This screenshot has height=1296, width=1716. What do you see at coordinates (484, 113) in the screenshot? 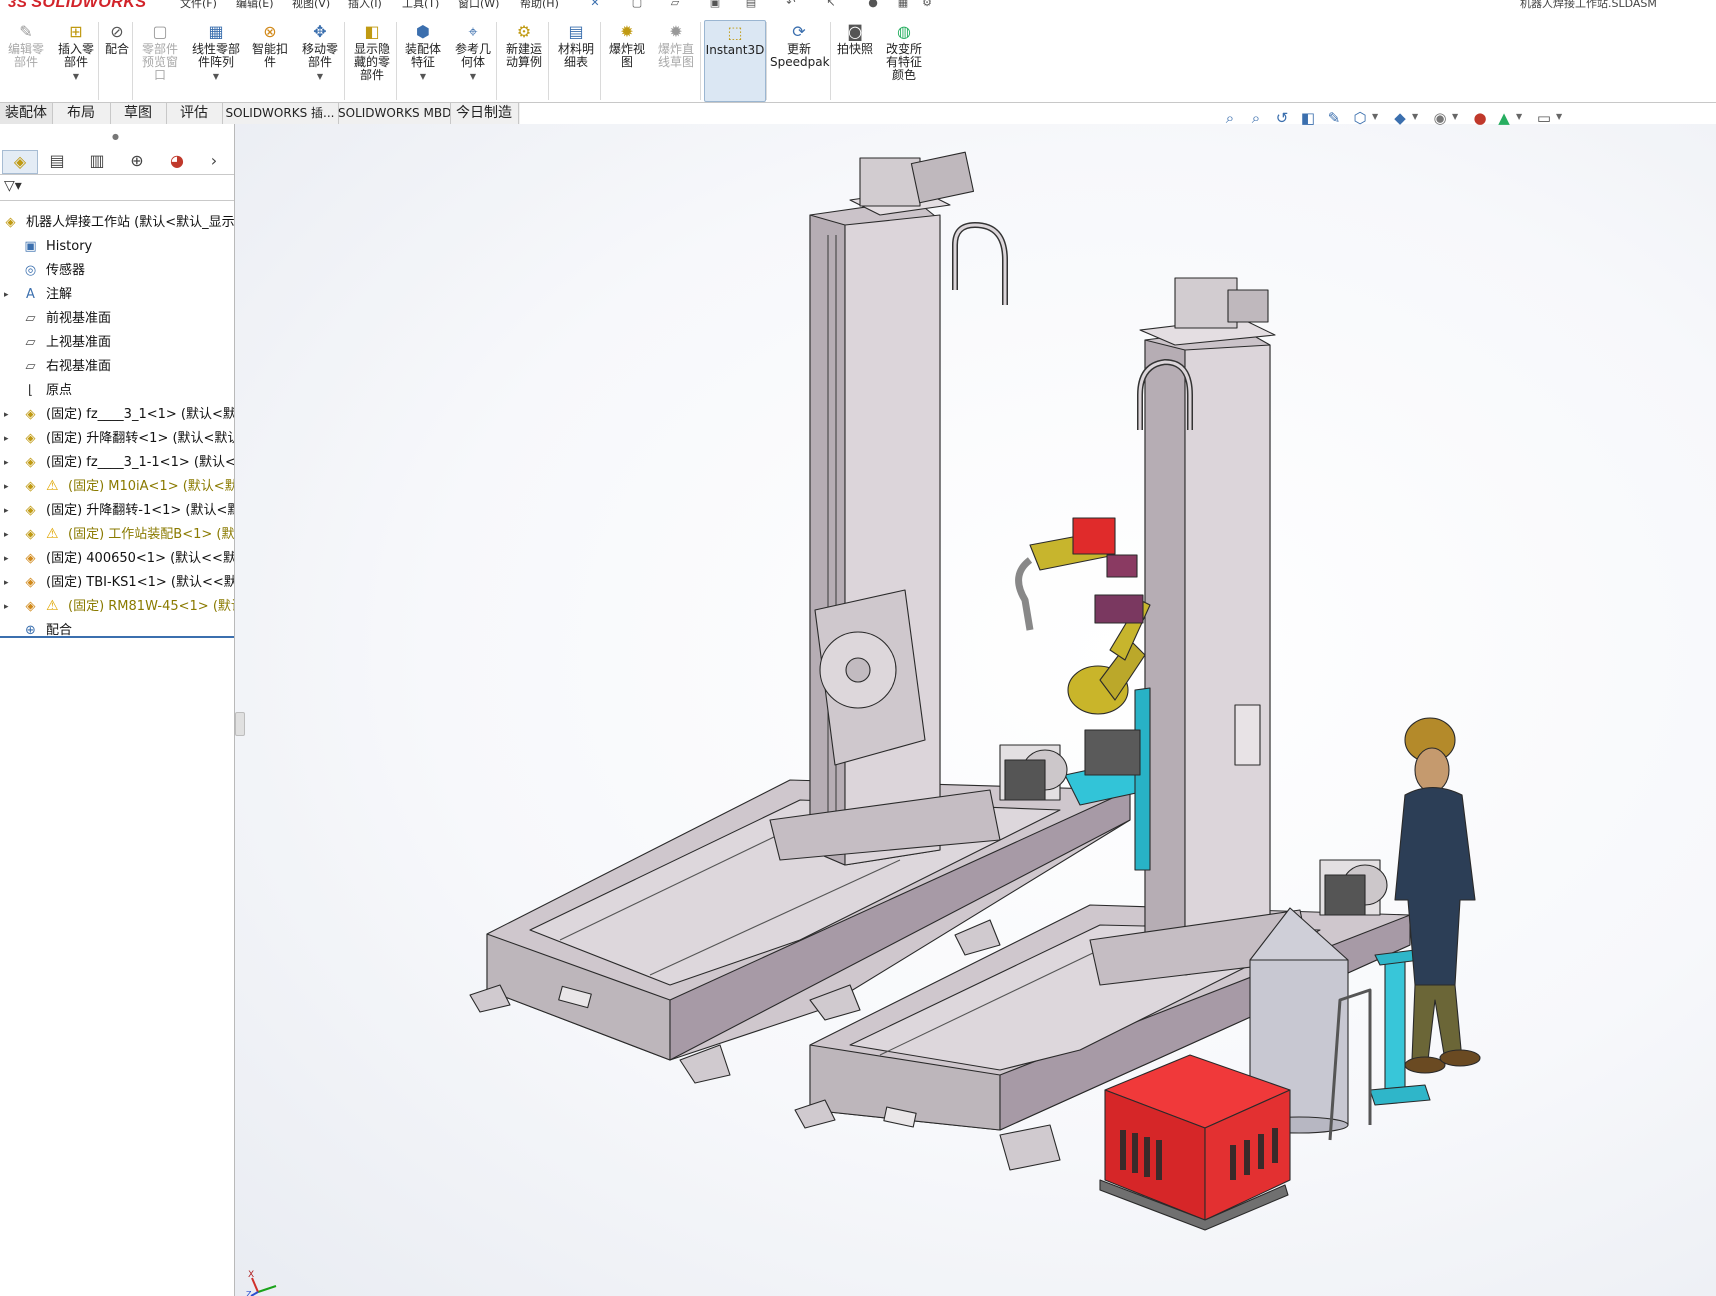
I see `tab-6: 今日制造` at bounding box center [484, 113].